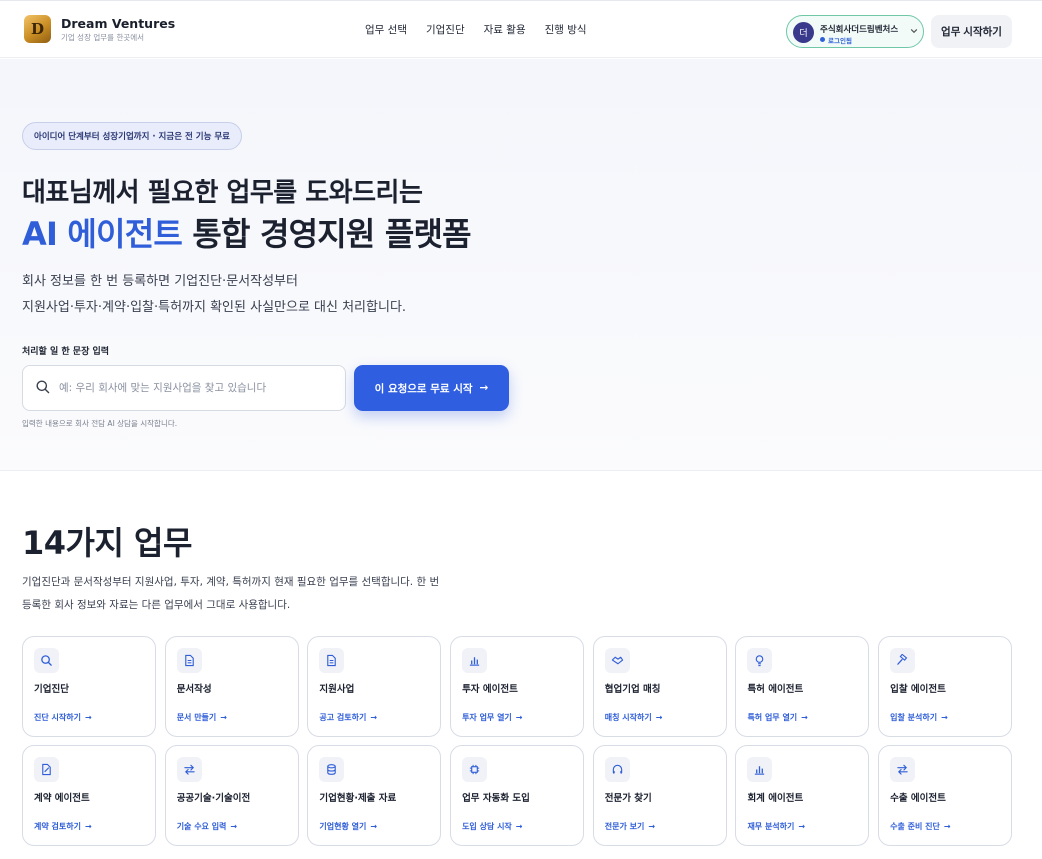 The height and width of the screenshot is (859, 1042). What do you see at coordinates (566, 29) in the screenshot?
I see `nav-item-process: 진행 방식` at bounding box center [566, 29].